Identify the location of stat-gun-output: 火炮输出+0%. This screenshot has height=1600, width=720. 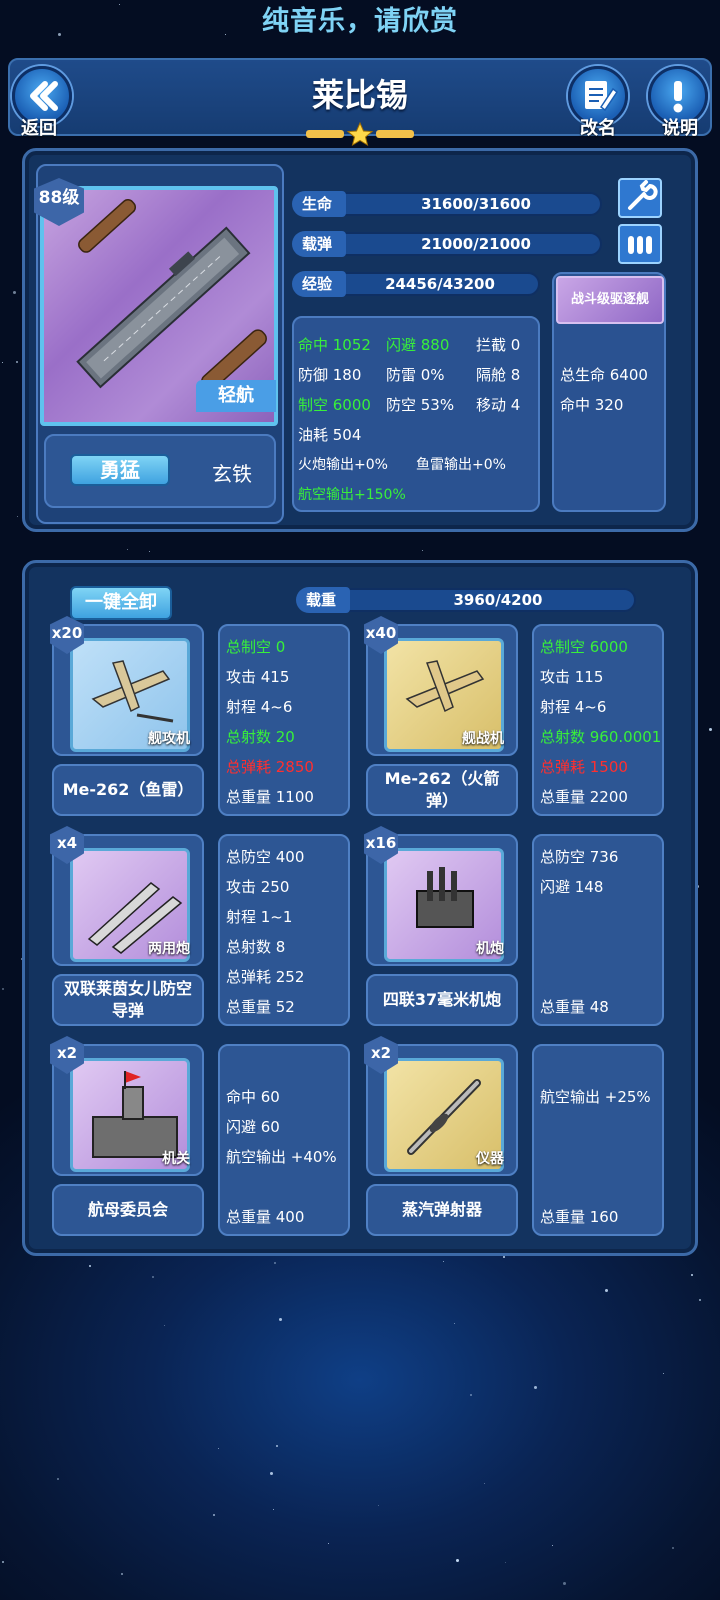
(343, 465).